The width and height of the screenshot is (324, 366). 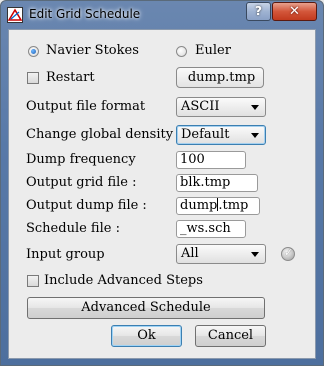 What do you see at coordinates (213, 51) in the screenshot?
I see `euler-label: Euler` at bounding box center [213, 51].